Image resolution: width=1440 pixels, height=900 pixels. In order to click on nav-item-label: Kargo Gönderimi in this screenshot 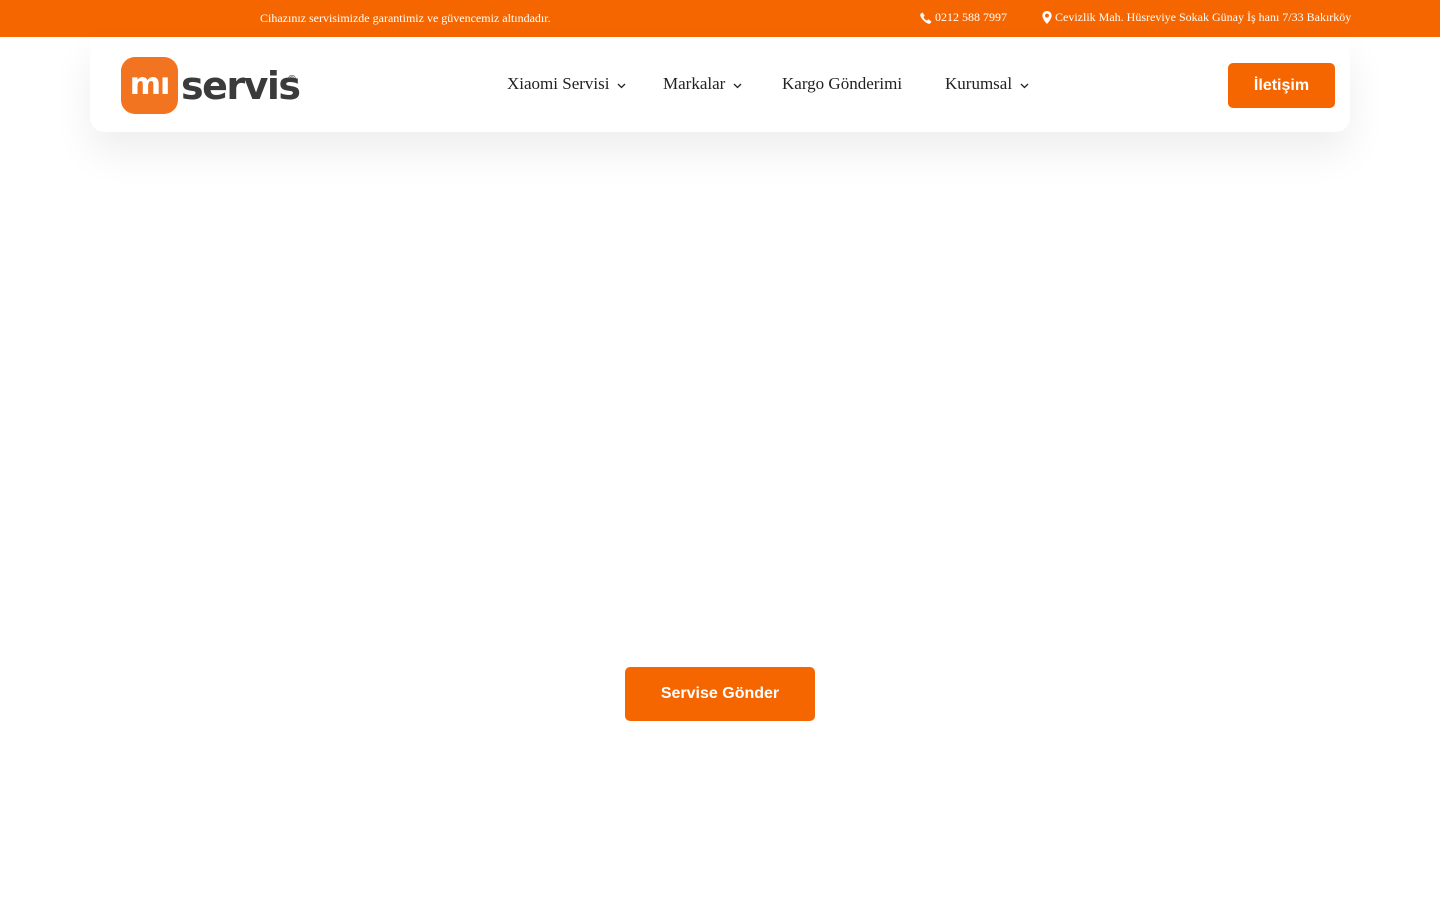, I will do `click(842, 83)`.